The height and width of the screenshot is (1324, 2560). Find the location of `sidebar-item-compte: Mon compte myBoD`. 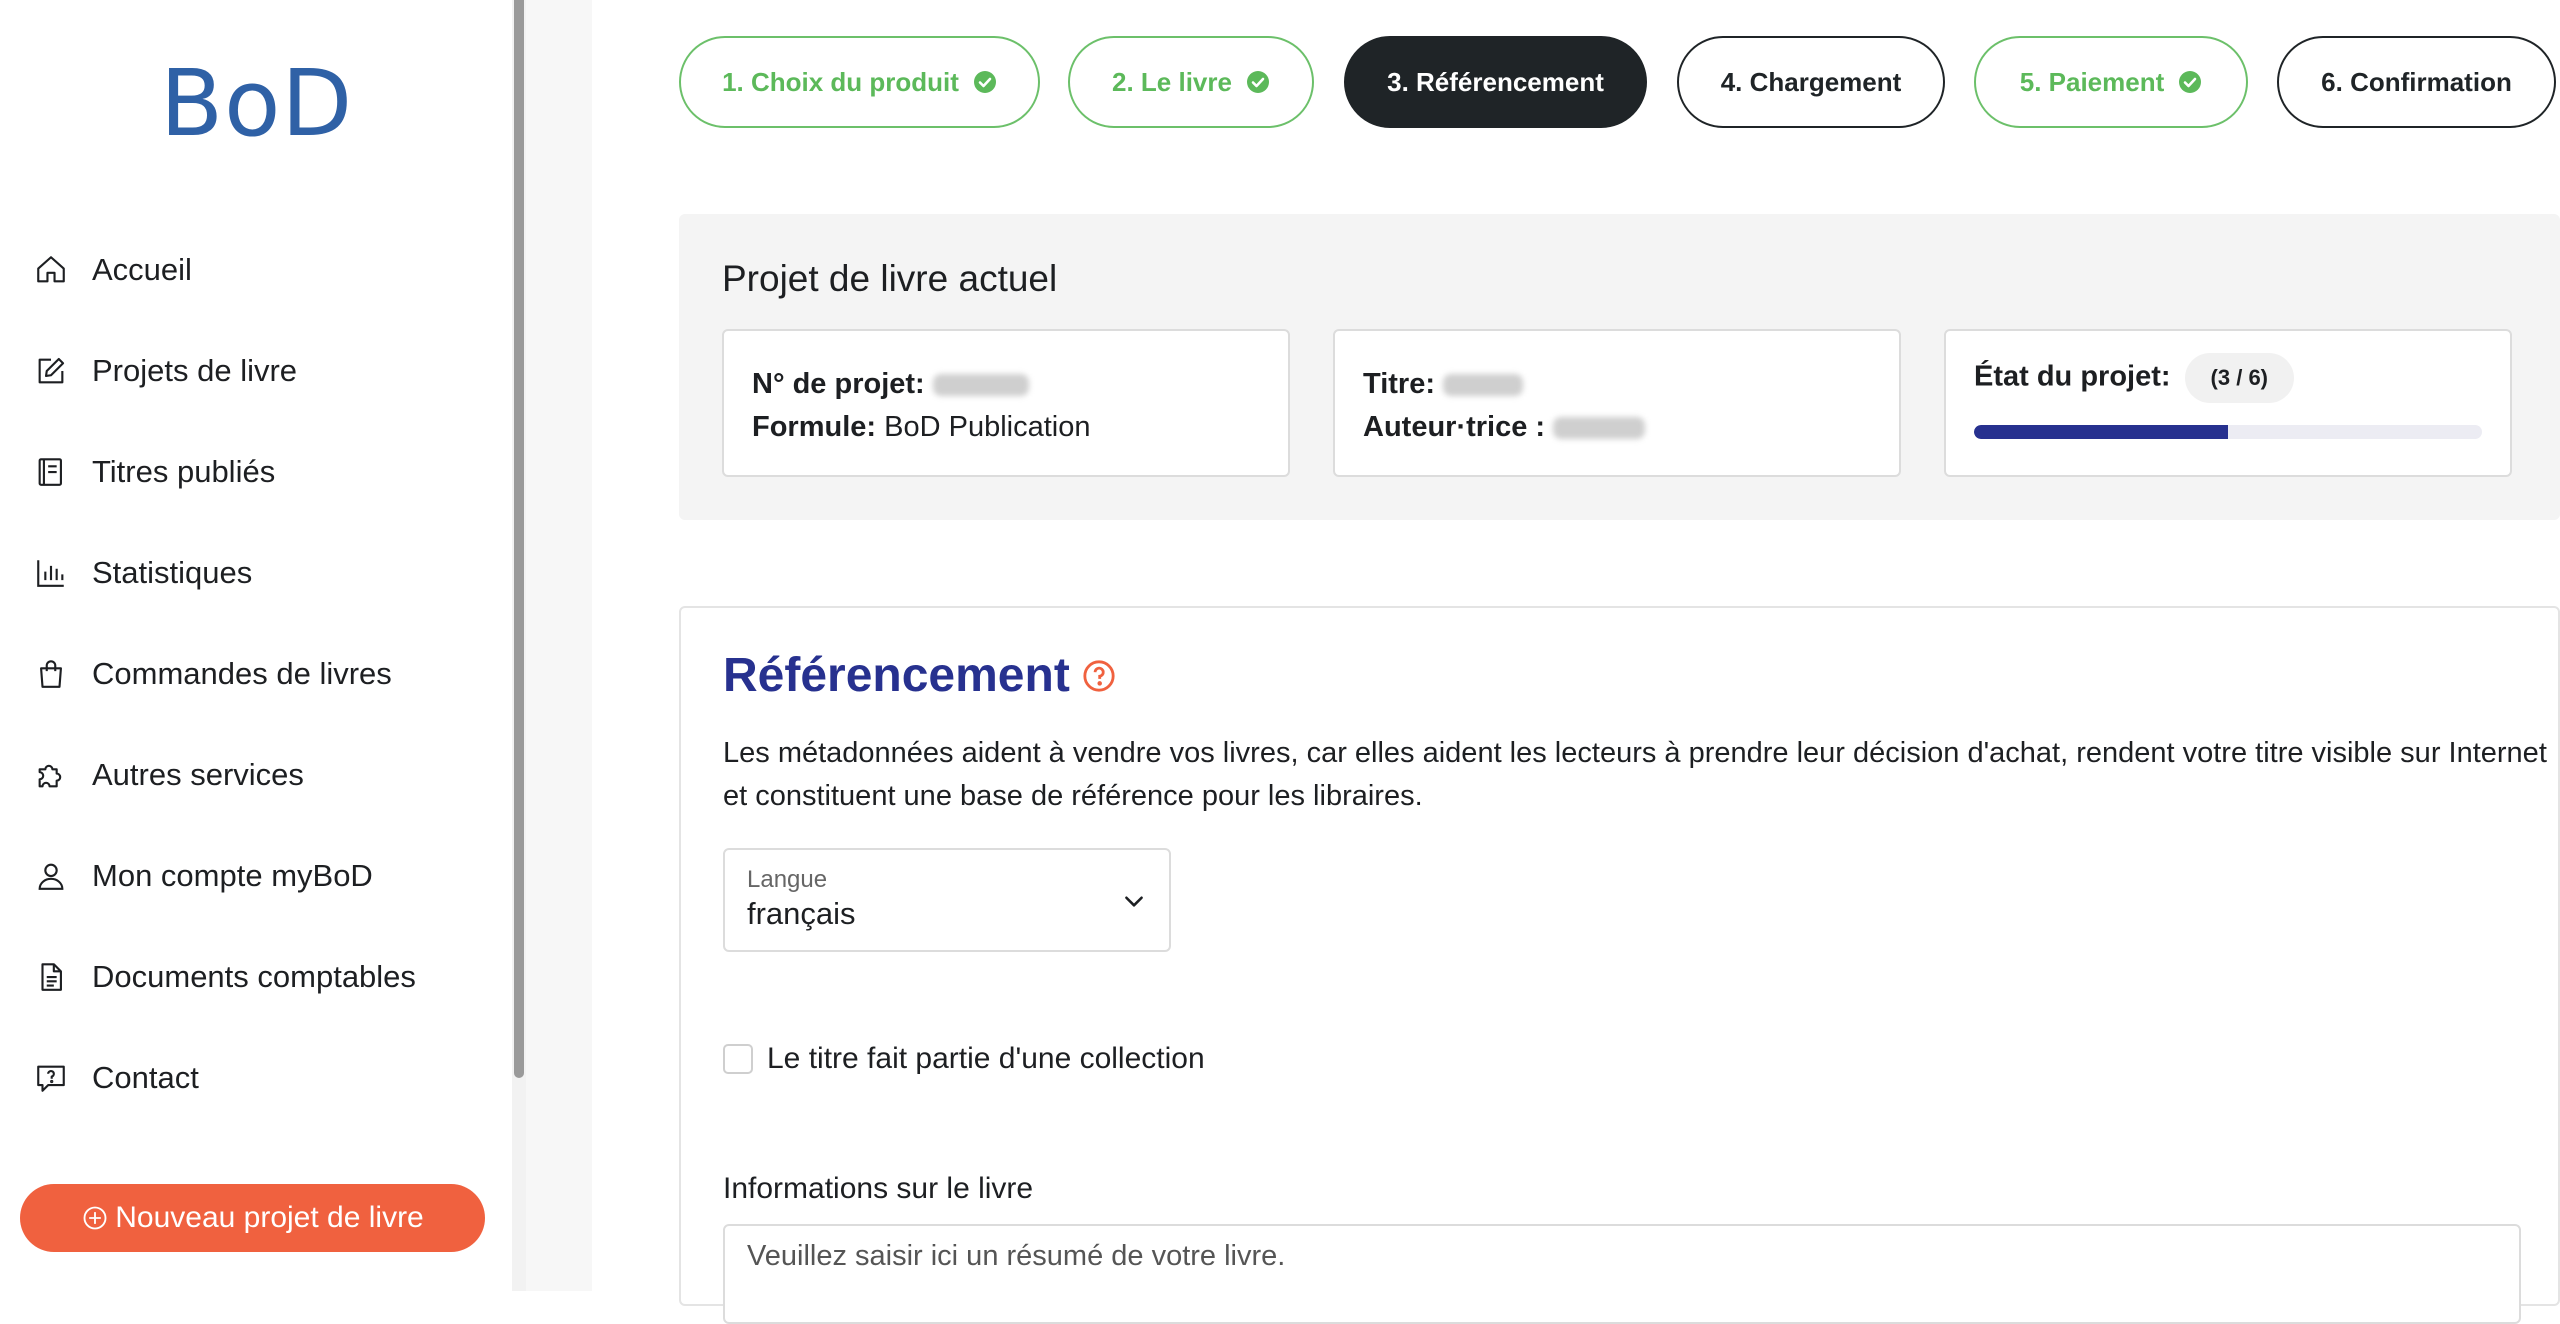

sidebar-item-compte: Mon compte myBoD is located at coordinates (264, 876).